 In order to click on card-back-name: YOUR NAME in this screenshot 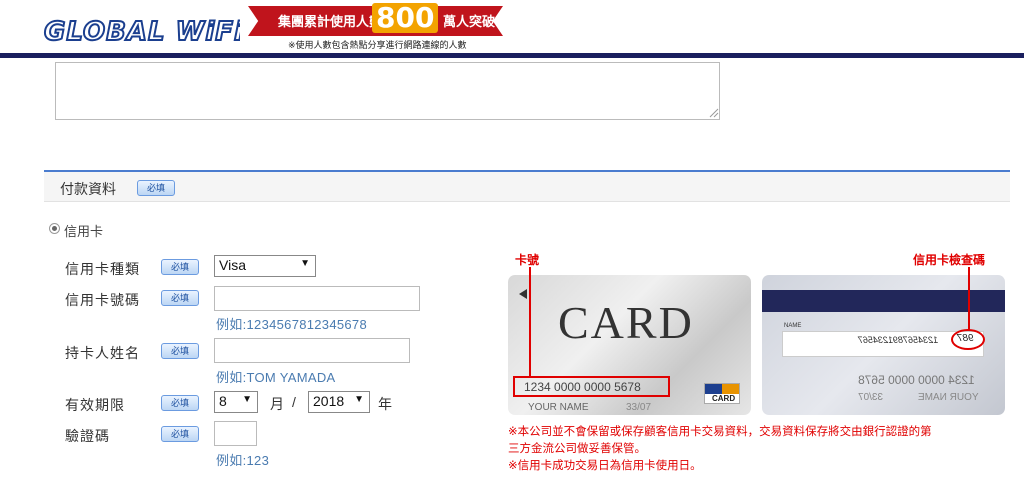, I will do `click(948, 397)`.